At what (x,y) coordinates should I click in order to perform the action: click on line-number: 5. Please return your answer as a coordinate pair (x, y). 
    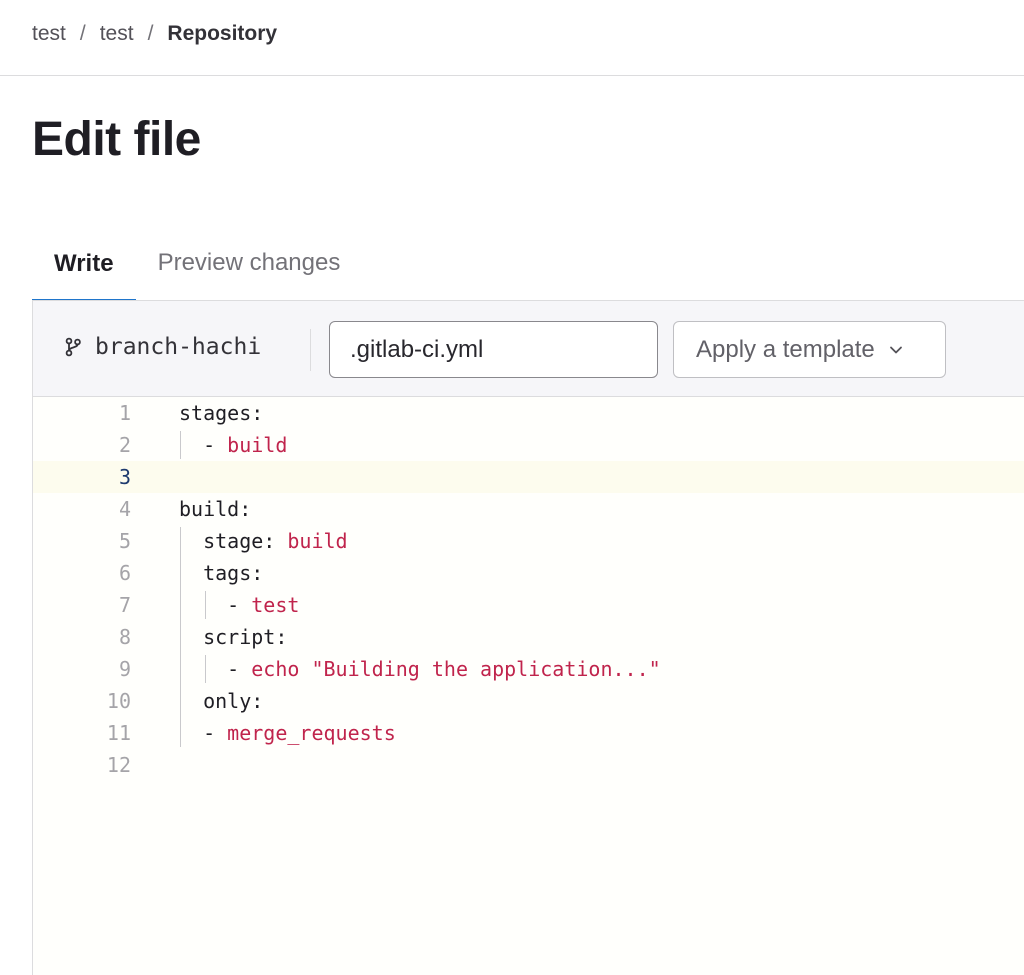
    Looking at the image, I should click on (124, 541).